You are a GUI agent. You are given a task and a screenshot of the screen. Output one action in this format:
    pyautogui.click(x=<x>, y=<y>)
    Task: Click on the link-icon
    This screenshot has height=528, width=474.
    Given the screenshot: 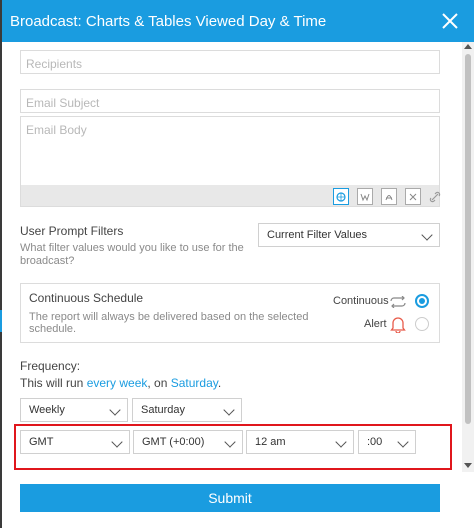 What is the action you would take?
    pyautogui.click(x=435, y=196)
    